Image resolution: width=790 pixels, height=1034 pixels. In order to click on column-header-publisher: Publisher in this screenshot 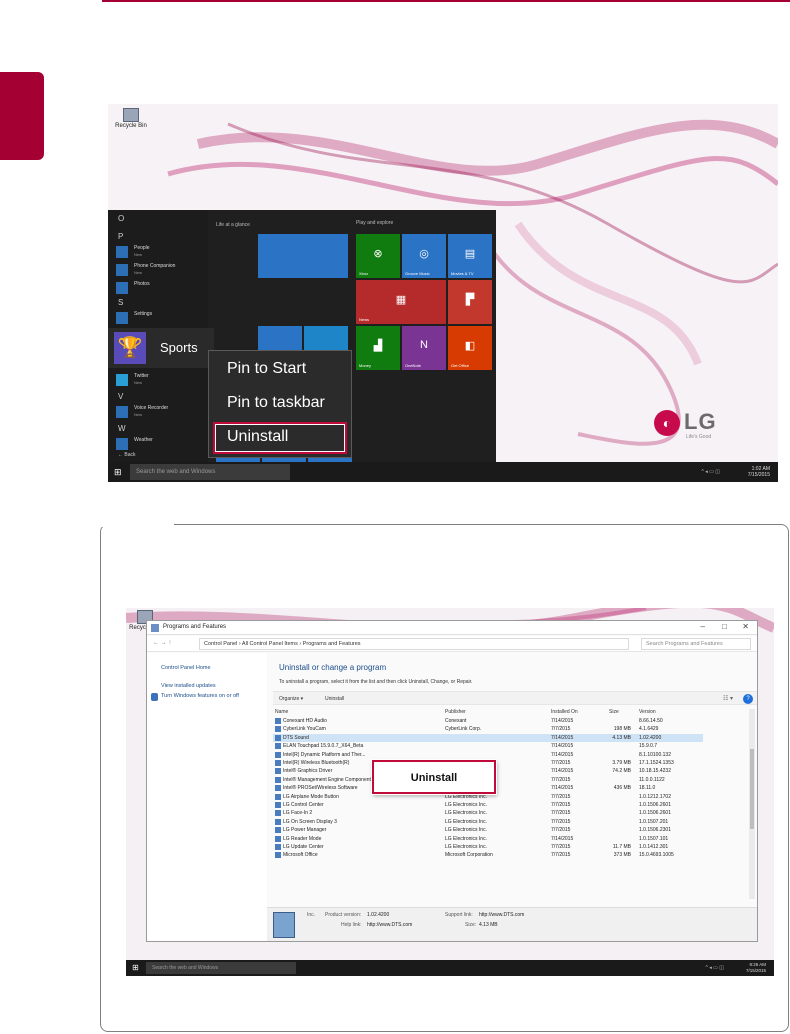, I will do `click(455, 712)`.